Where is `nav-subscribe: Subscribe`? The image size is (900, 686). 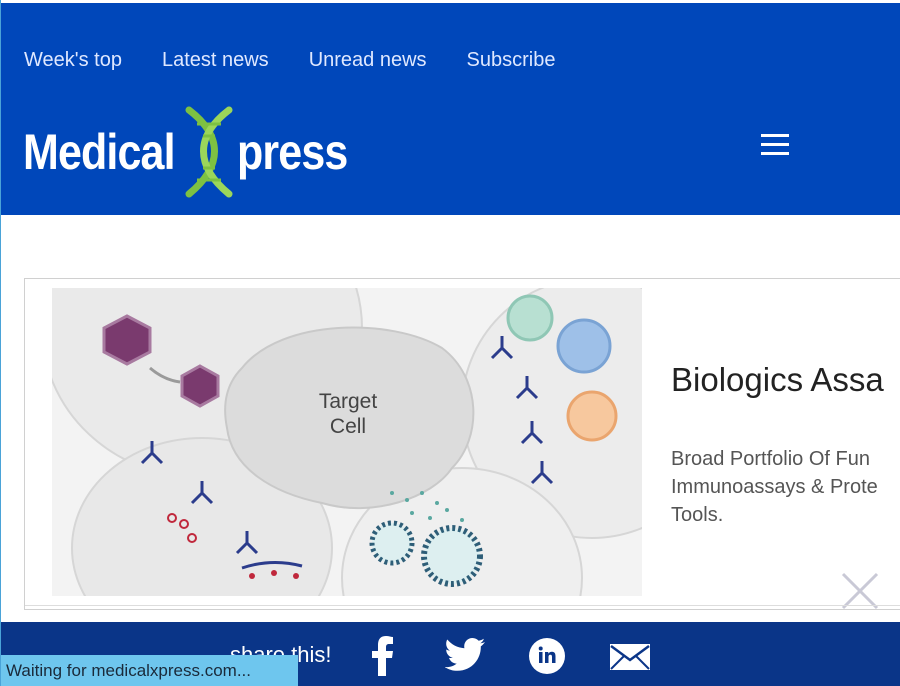
nav-subscribe: Subscribe is located at coordinates (511, 60).